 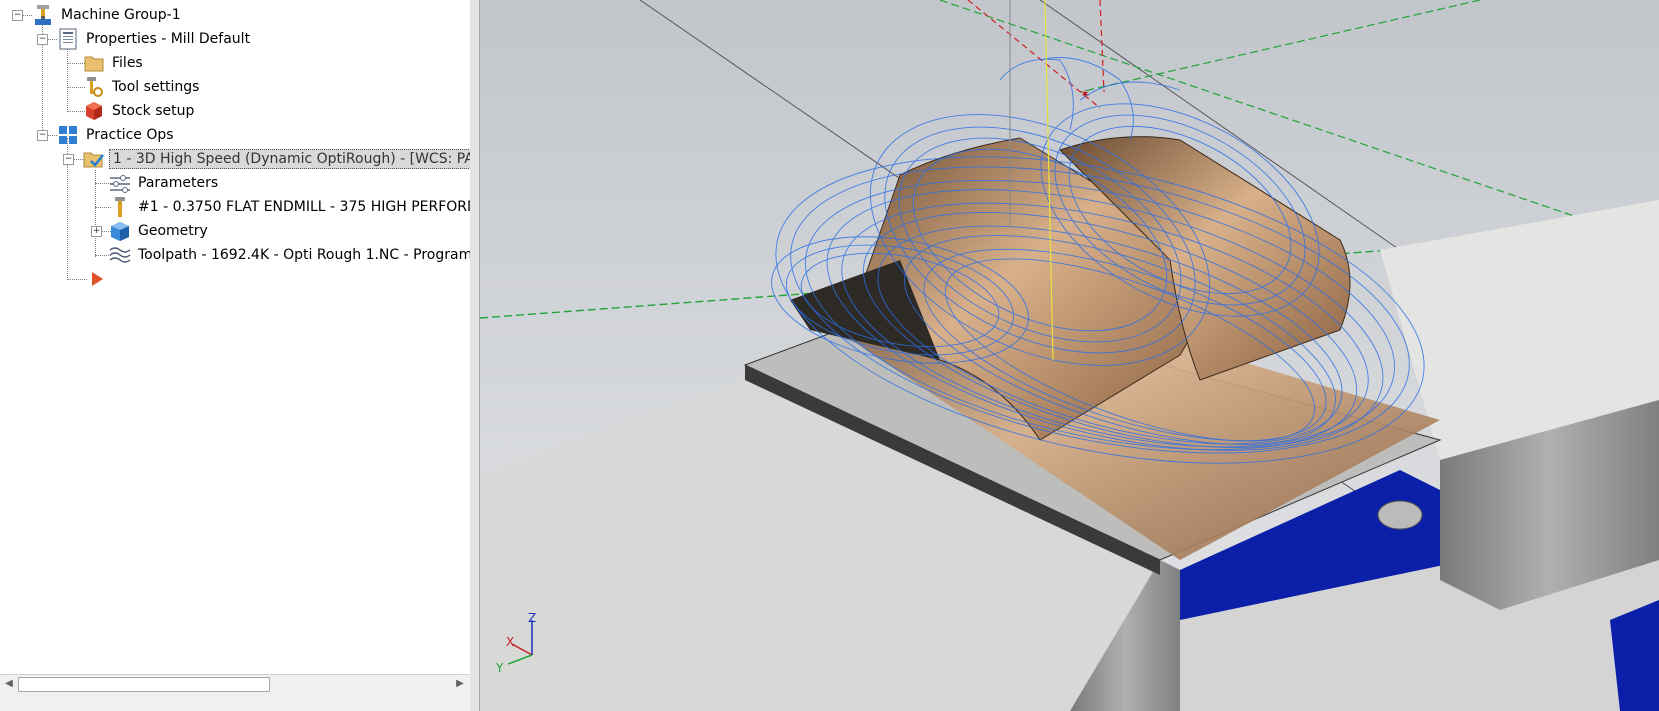 What do you see at coordinates (120, 207) in the screenshot?
I see `endmill-icon` at bounding box center [120, 207].